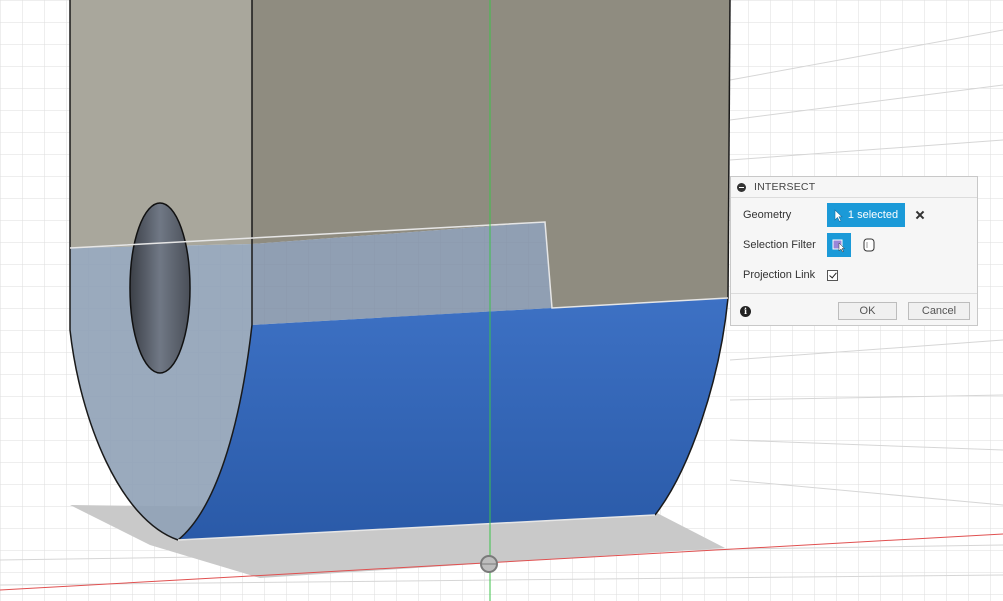 The width and height of the screenshot is (1003, 601). I want to click on body-filter-button, so click(869, 245).